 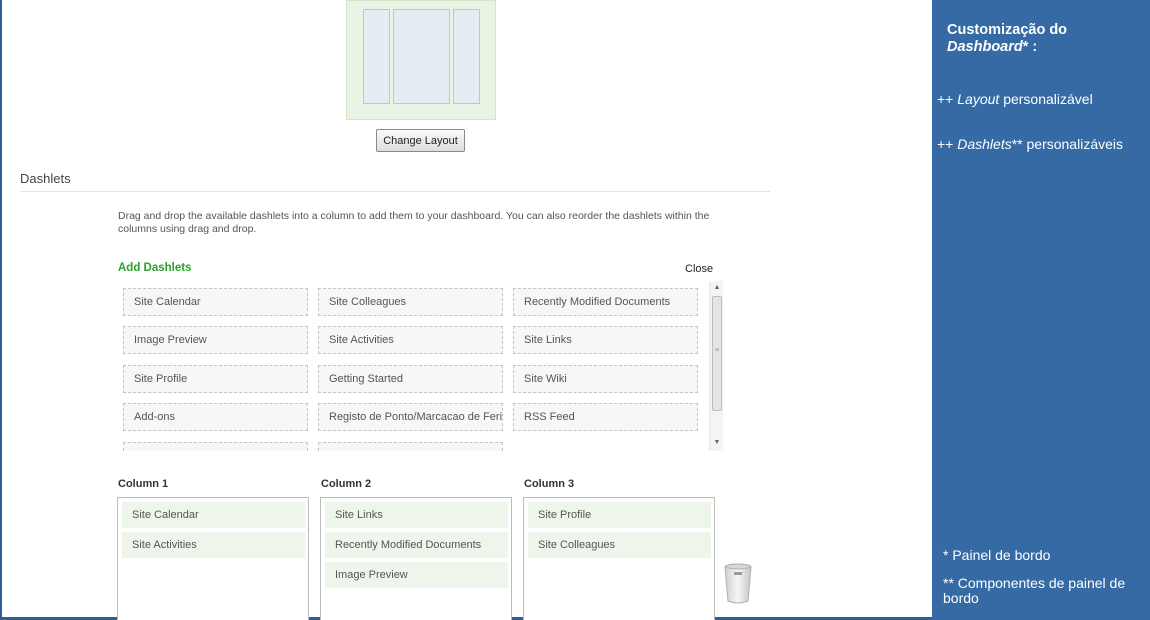 What do you see at coordinates (1007, 30) in the screenshot?
I see `annotation-title-line1: Customização do` at bounding box center [1007, 30].